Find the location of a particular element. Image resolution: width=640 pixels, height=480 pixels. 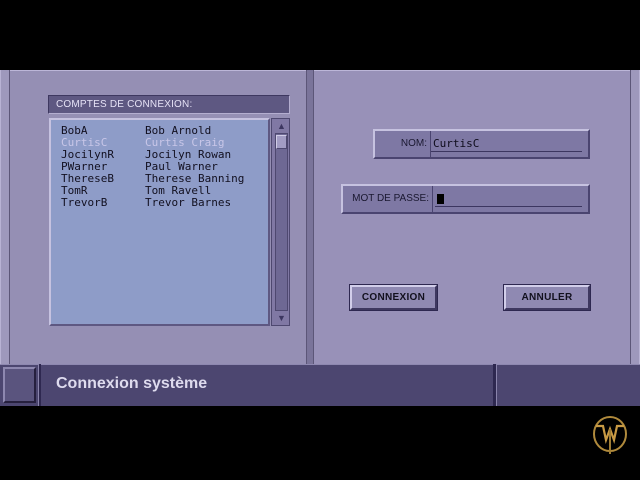

username-underline is located at coordinates (506, 151).